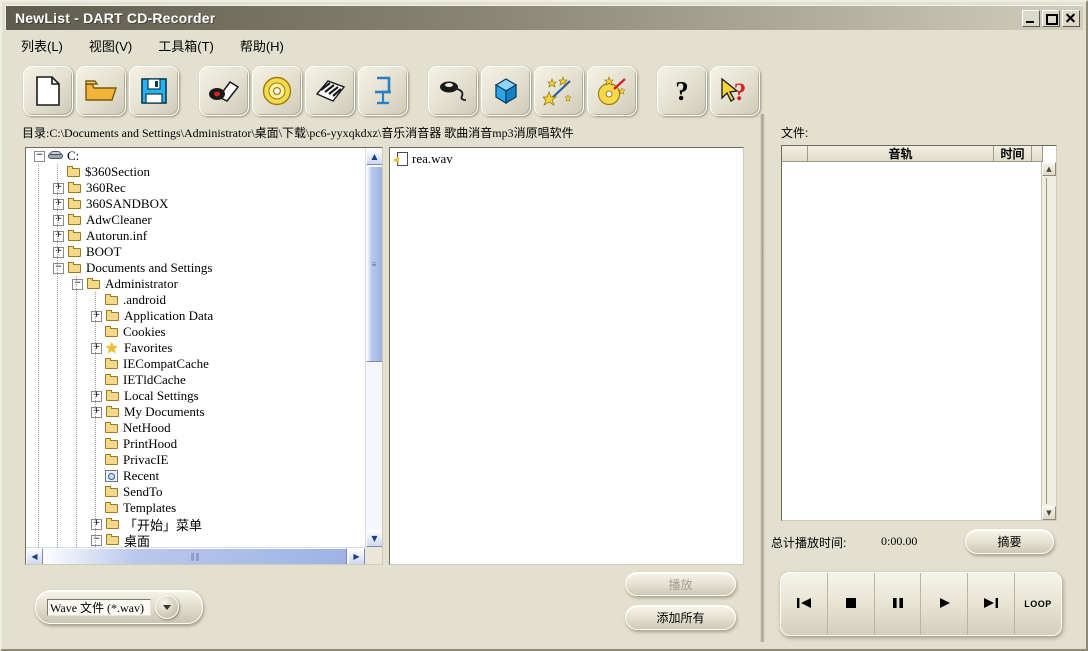 The image size is (1088, 651). Describe the element at coordinates (680, 617) in the screenshot. I see `add-all-button: 添加所有` at that location.